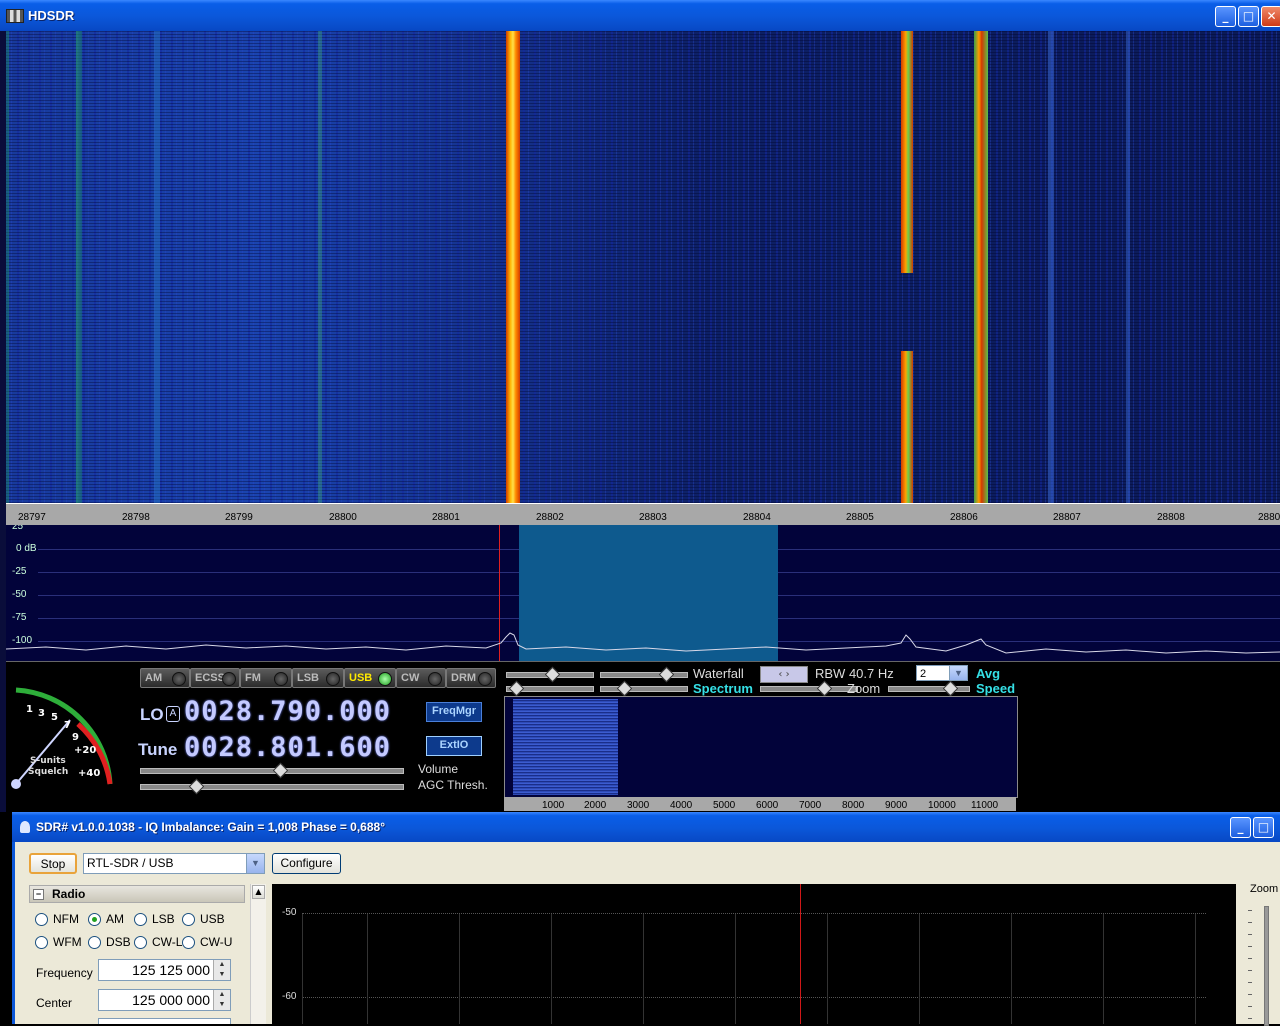 The image size is (1280, 1026). Describe the element at coordinates (761, 747) in the screenshot. I see `audio-waterfall` at that location.